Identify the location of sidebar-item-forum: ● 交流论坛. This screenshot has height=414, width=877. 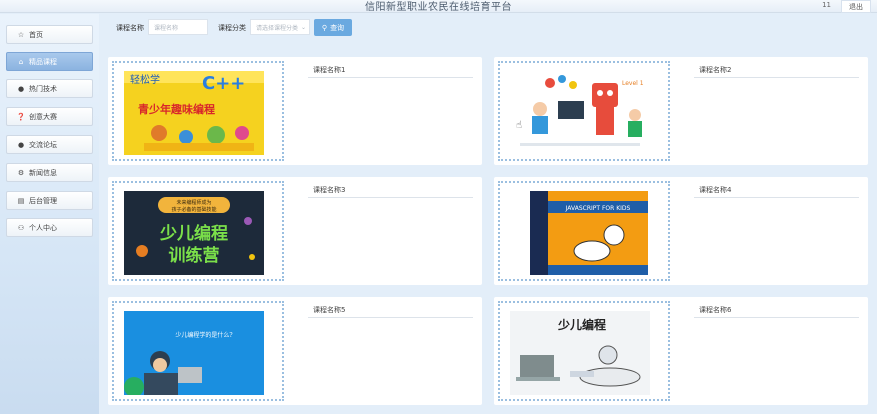
(49, 144).